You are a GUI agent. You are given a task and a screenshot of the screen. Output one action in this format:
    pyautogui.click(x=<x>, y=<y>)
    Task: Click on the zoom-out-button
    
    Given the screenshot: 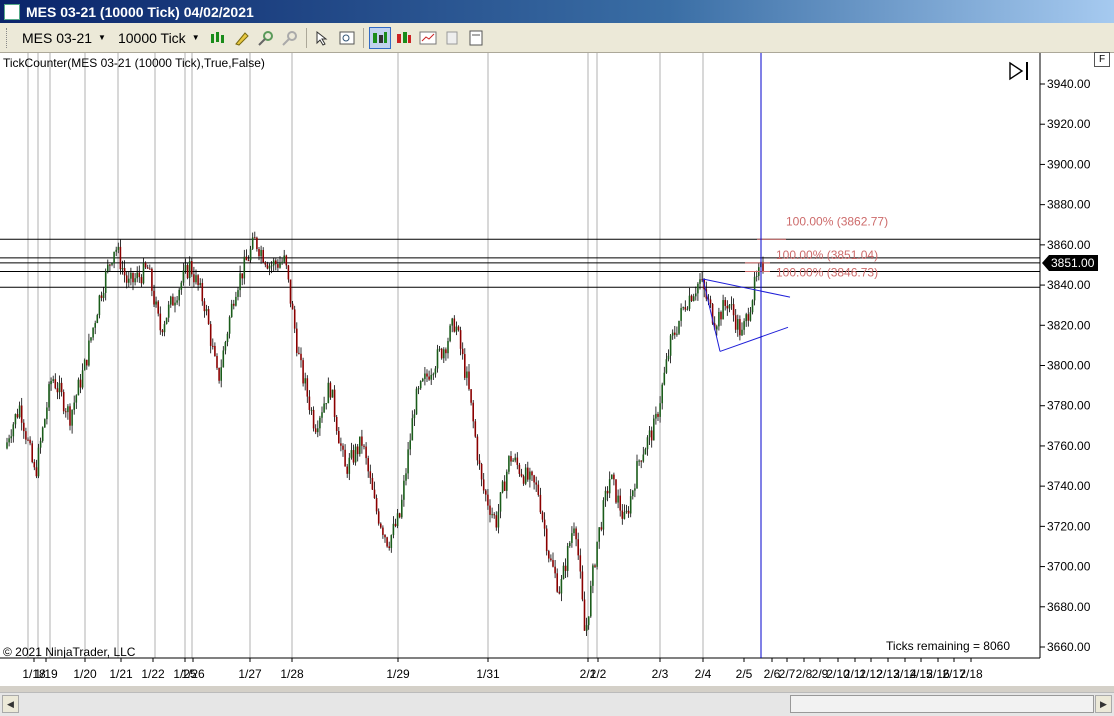 What is the action you would take?
    pyautogui.click(x=290, y=38)
    